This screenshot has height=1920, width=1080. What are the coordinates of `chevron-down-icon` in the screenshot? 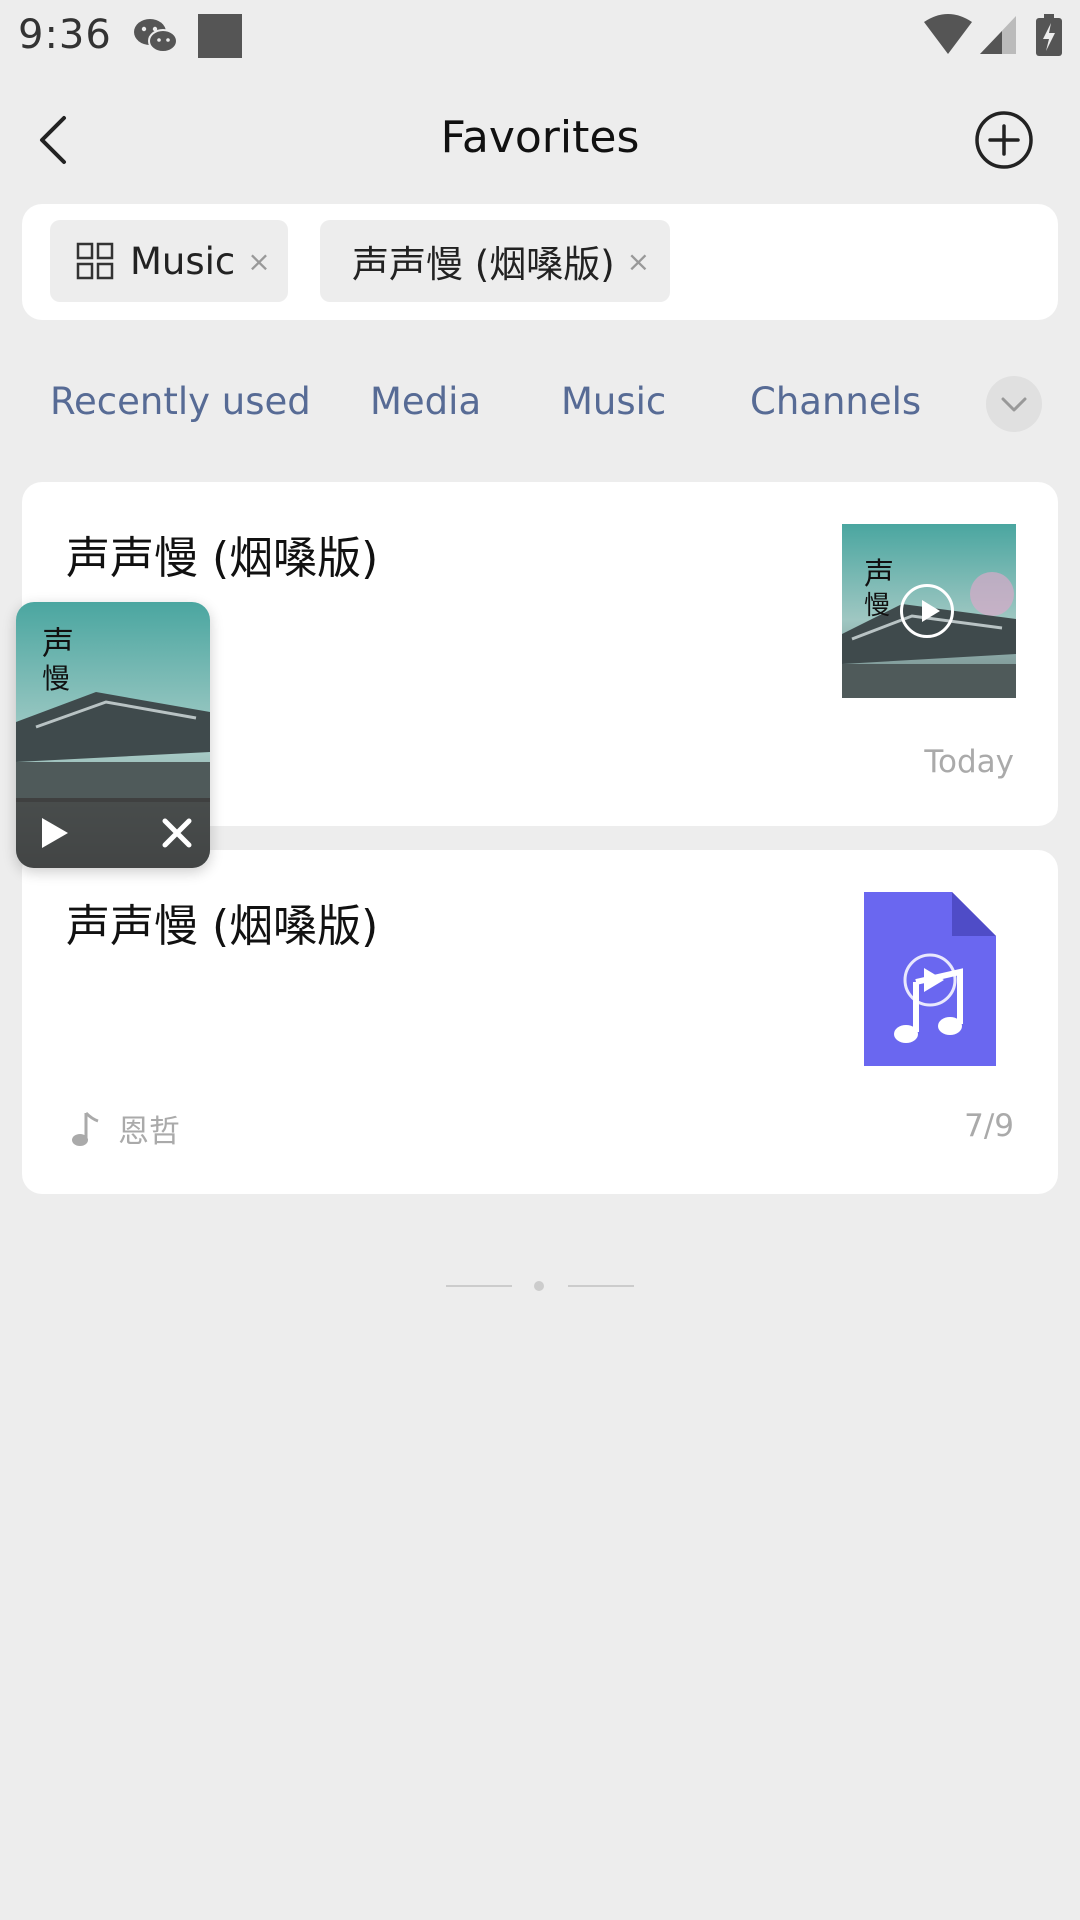 It's located at (1014, 404).